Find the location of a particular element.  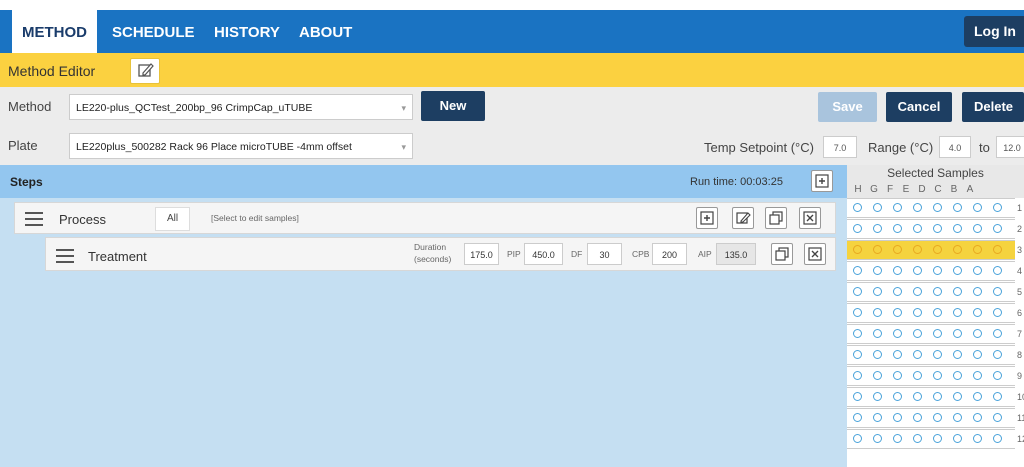

tab-method: METHOD is located at coordinates (54, 31).